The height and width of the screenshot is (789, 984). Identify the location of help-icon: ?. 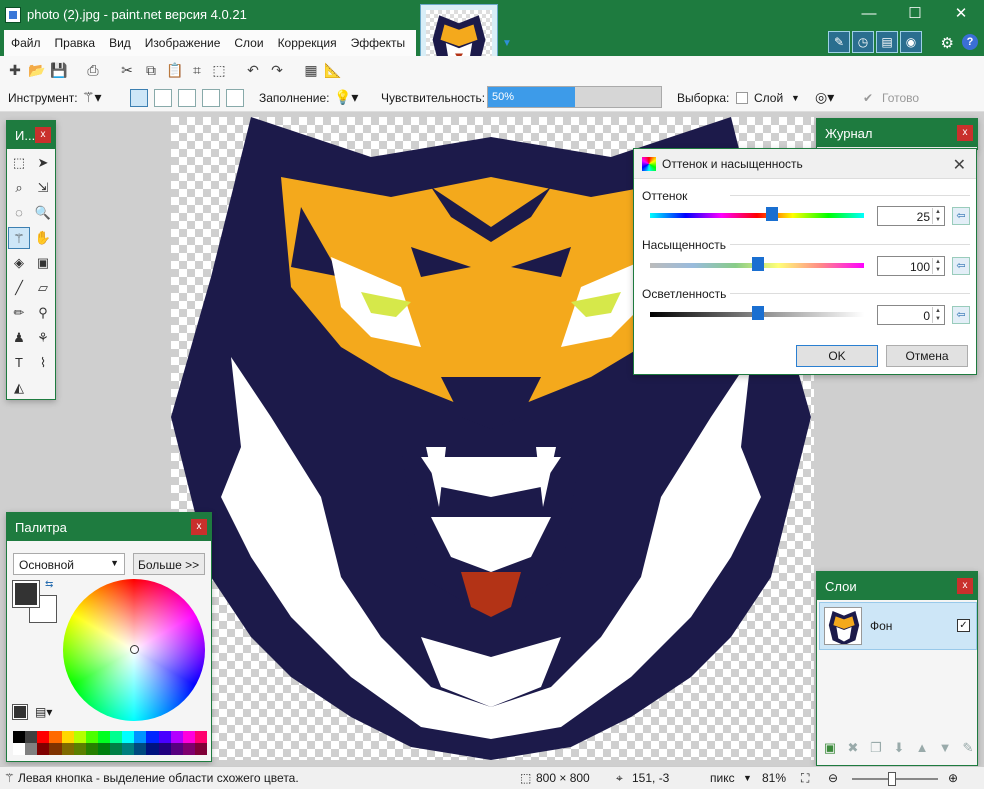
(970, 42).